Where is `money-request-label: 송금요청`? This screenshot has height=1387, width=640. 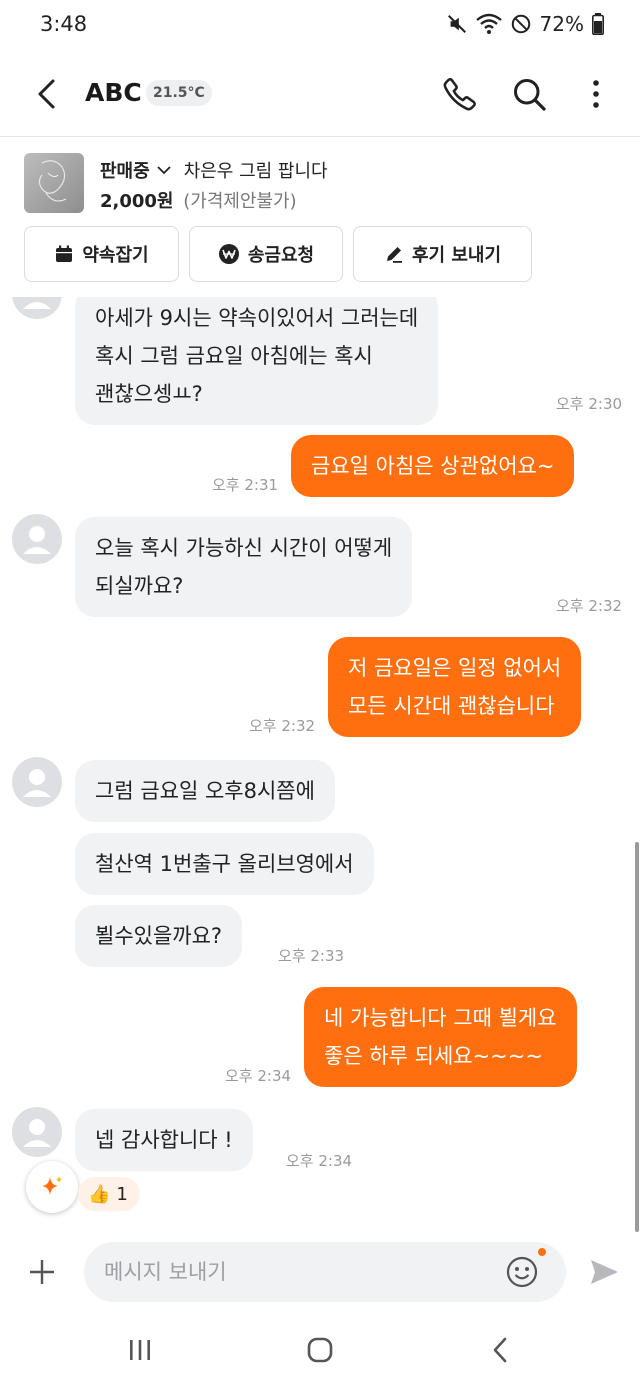
money-request-label: 송금요청 is located at coordinates (281, 255).